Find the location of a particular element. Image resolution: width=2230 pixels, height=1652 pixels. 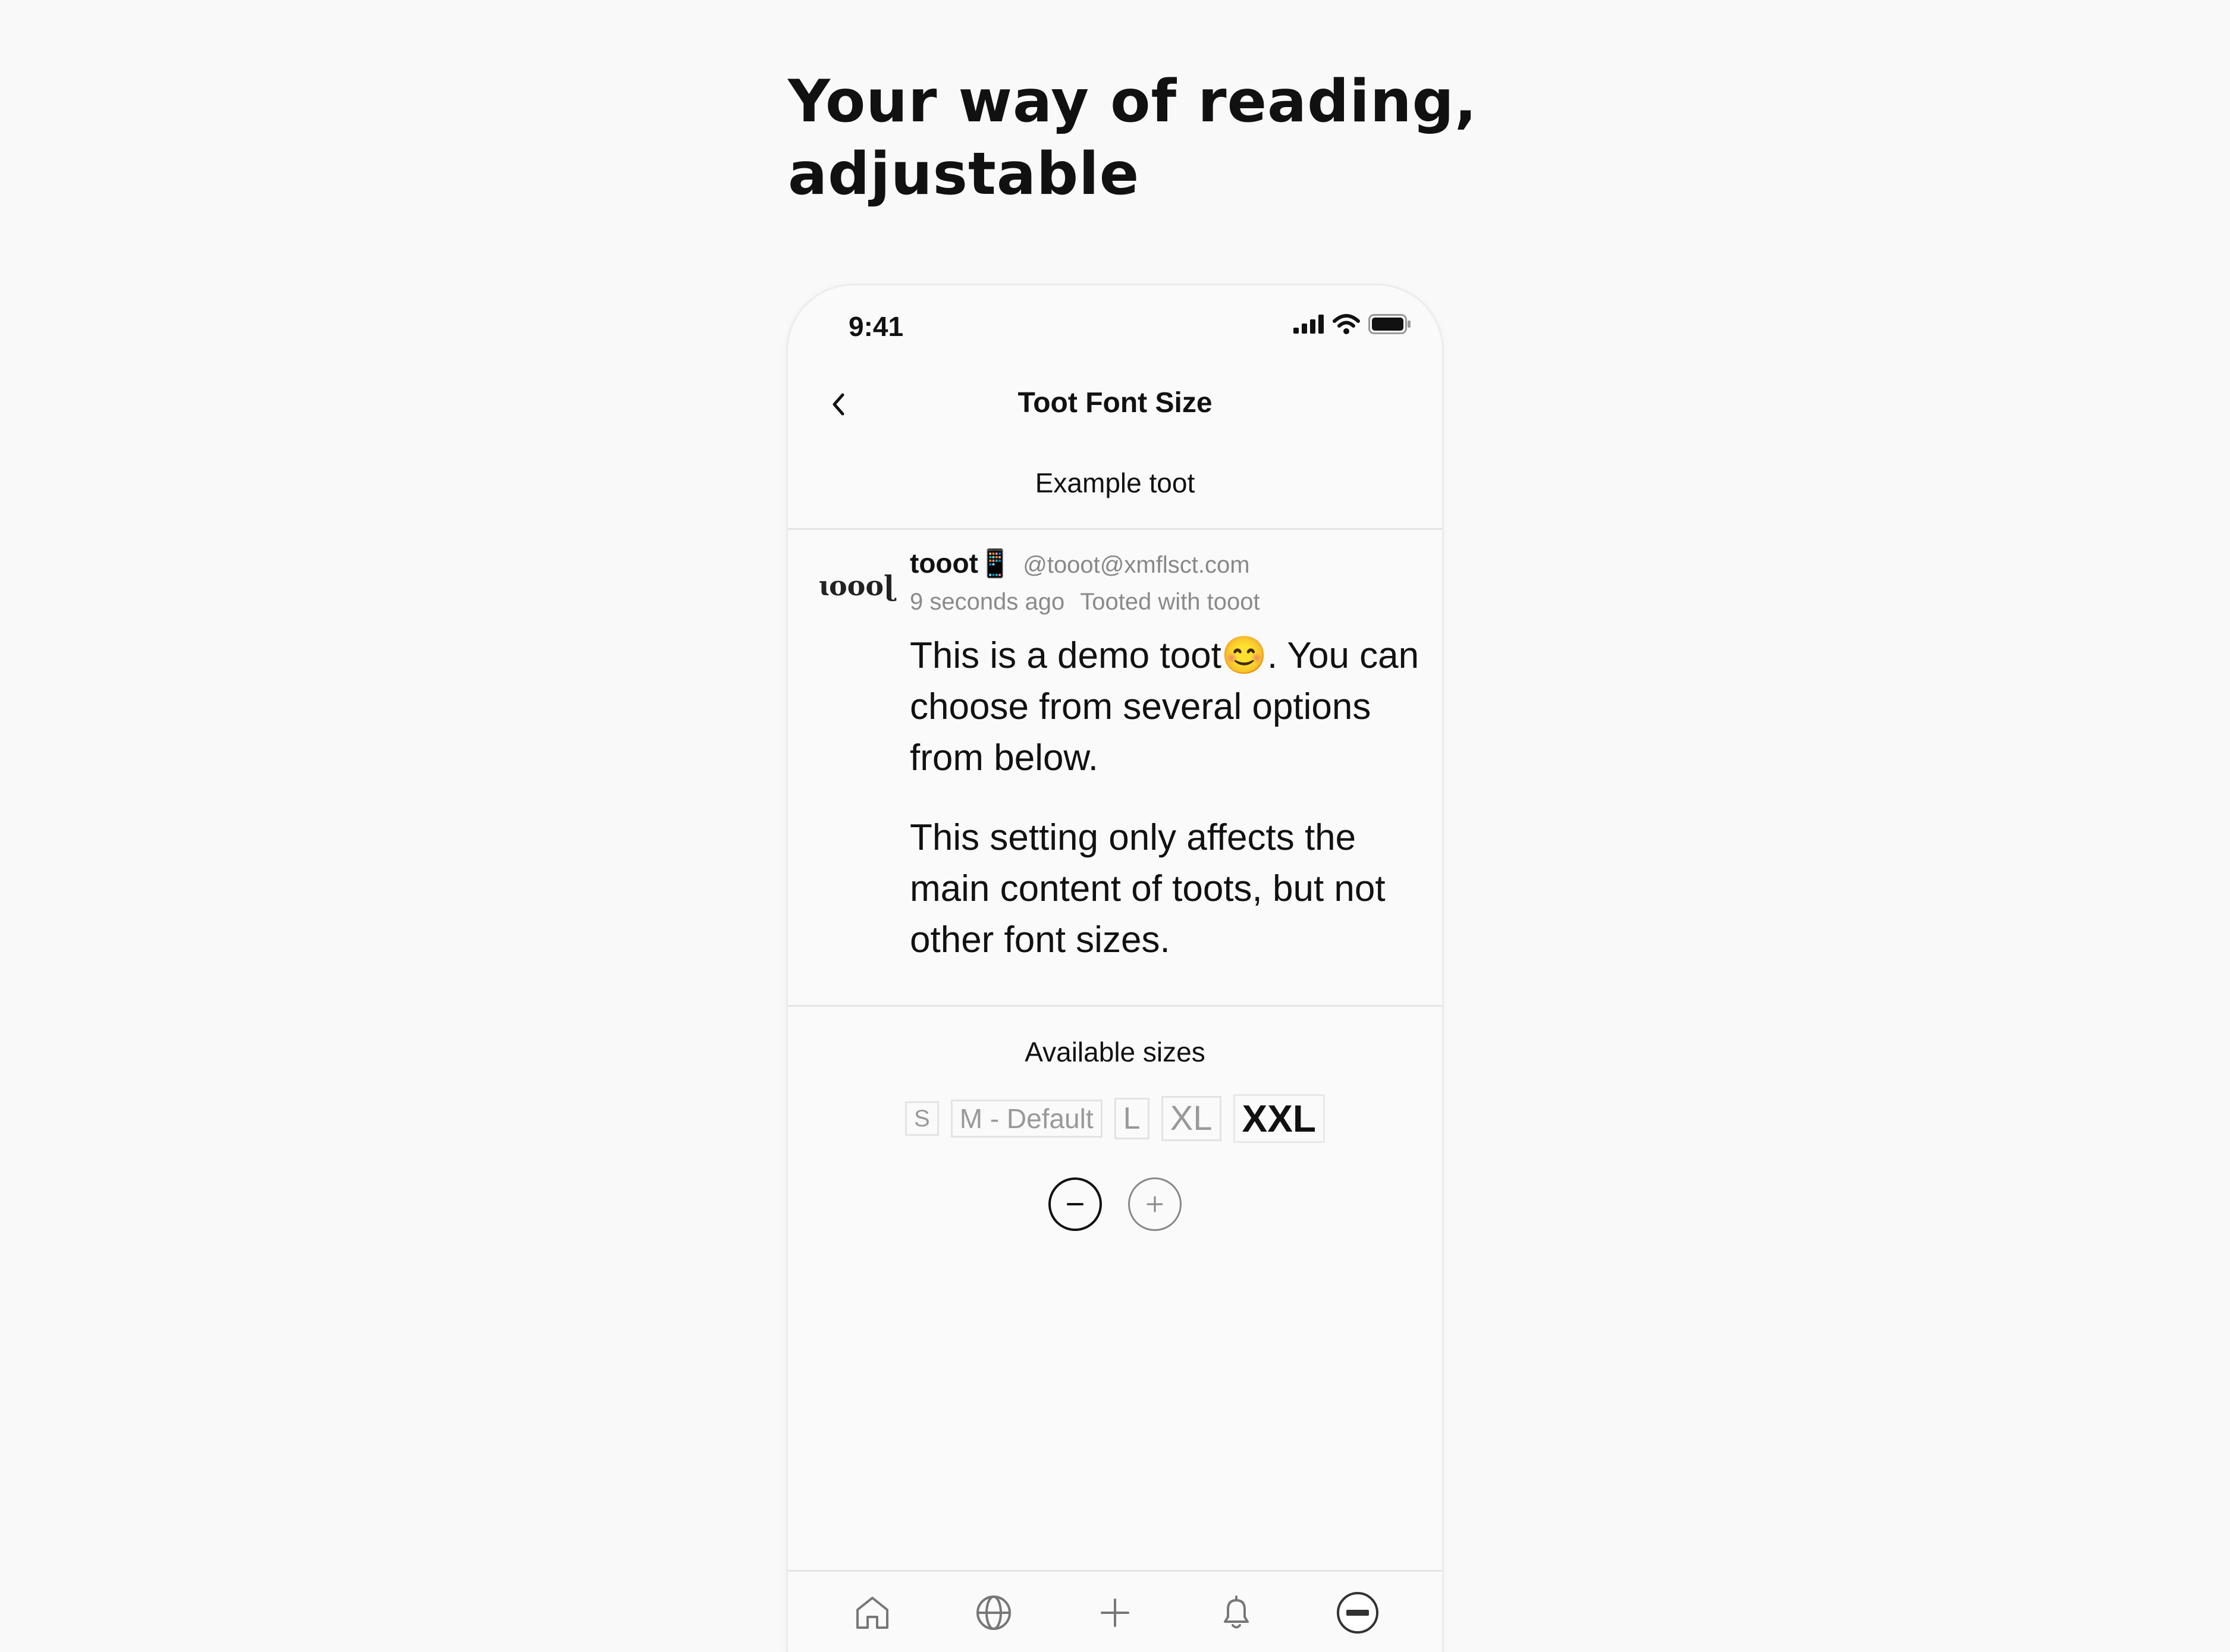

example-toot-label: Example toot is located at coordinates (1115, 482).